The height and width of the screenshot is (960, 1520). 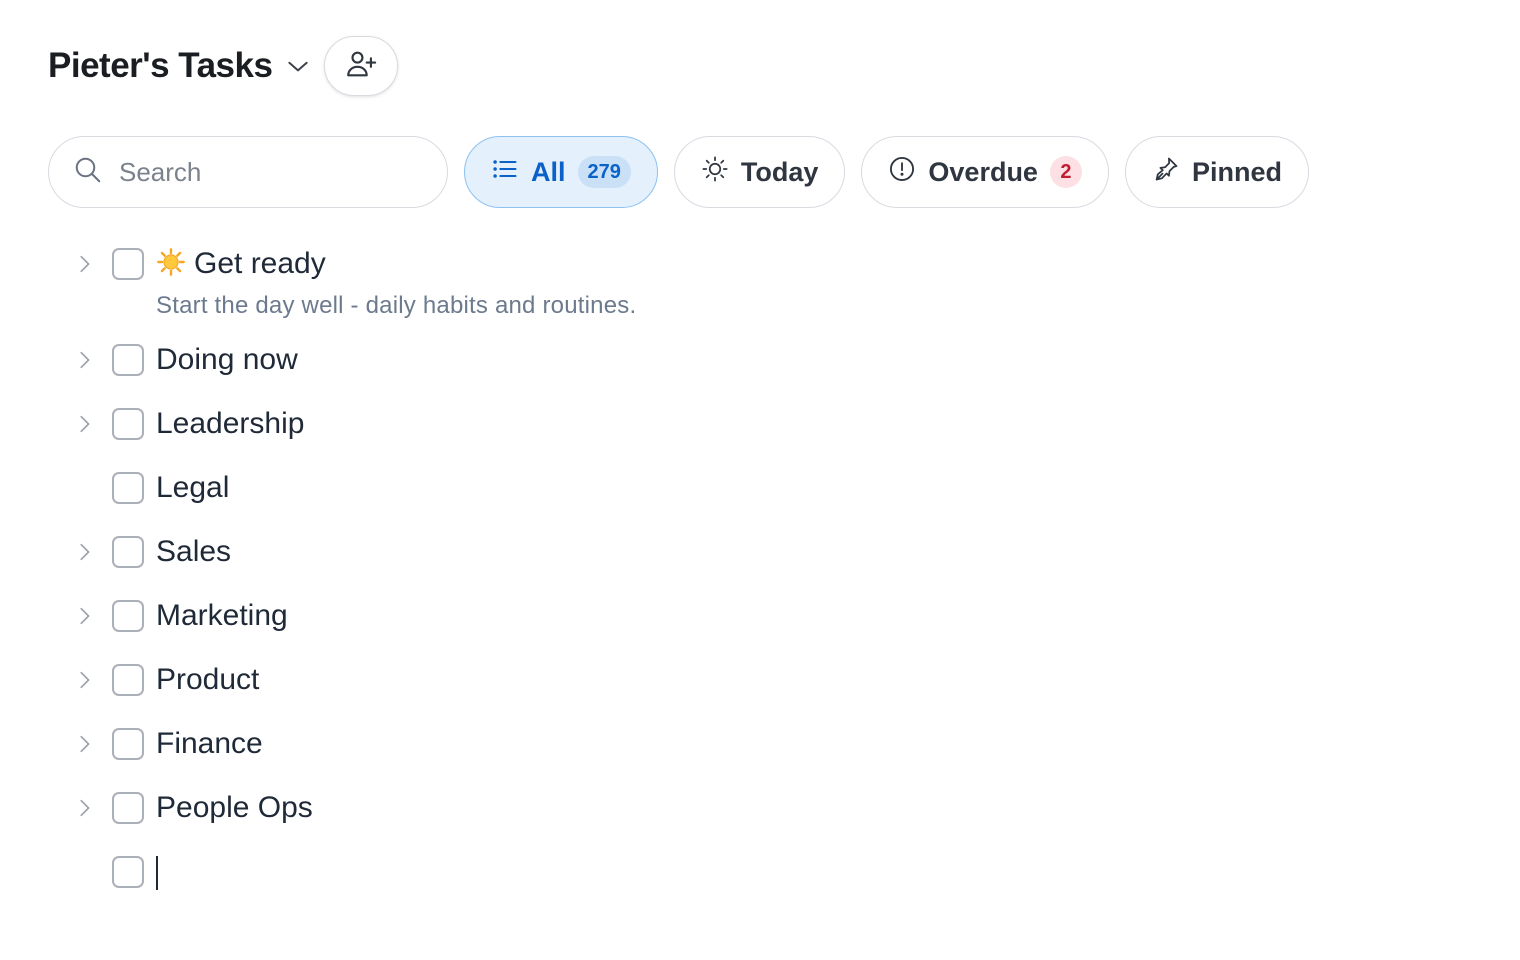 I want to click on filter-toolbar: All 279 Today Overdue 2 Pinned, so click(x=678, y=172).